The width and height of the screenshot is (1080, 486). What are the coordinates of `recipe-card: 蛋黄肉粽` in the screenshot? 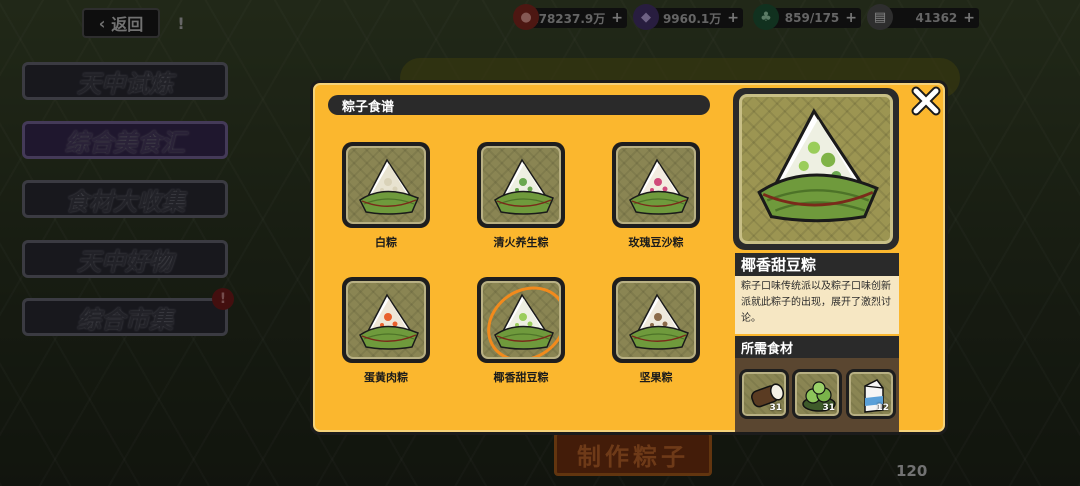 It's located at (386, 331).